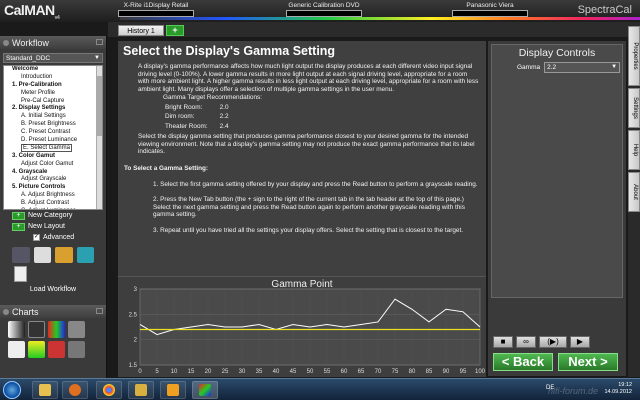  What do you see at coordinates (136, 290) in the screenshot?
I see `y-tick-label: 3` at bounding box center [136, 290].